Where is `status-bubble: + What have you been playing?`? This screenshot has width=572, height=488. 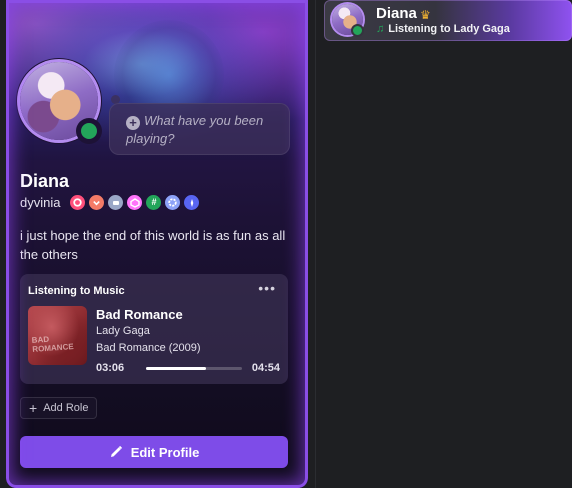 status-bubble: + What have you been playing? is located at coordinates (199, 129).